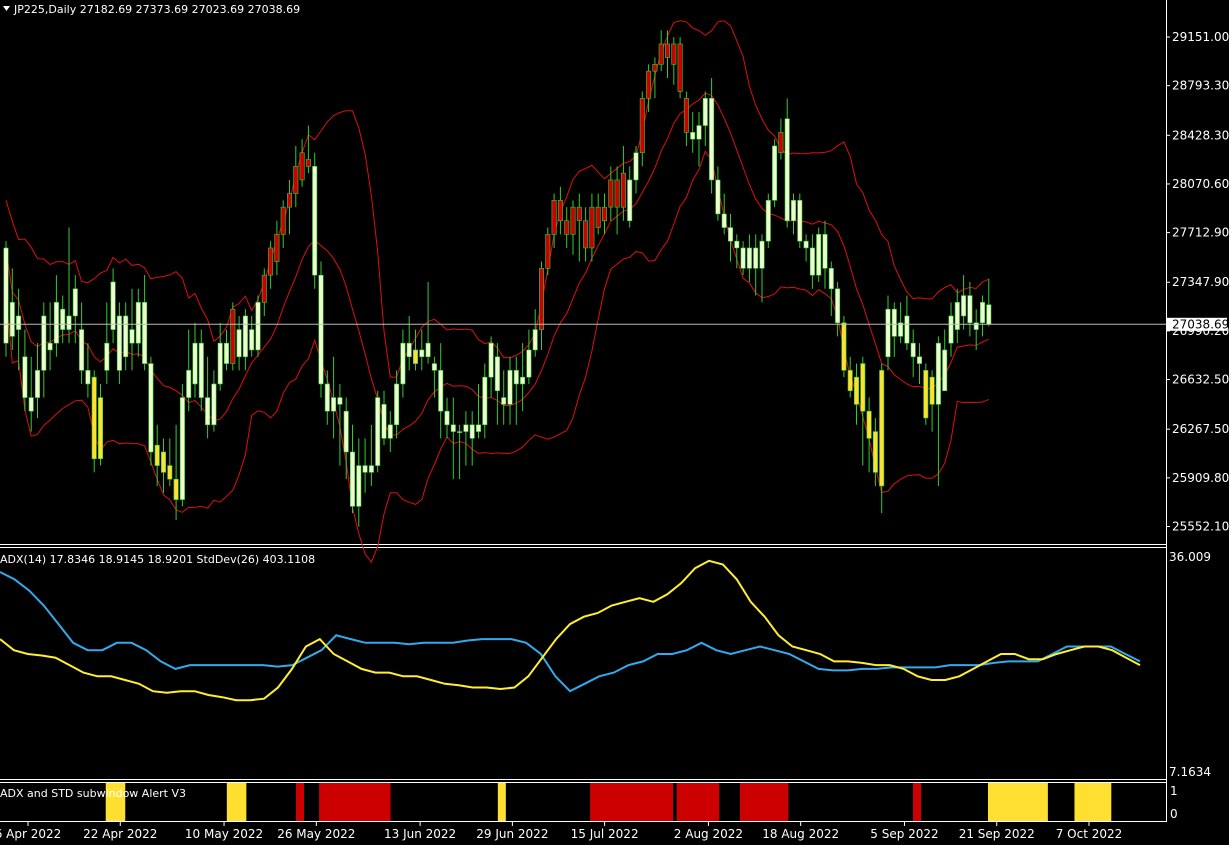  Describe the element at coordinates (420, 834) in the screenshot. I see `time-tick-label: 13 Jun 2022` at that location.